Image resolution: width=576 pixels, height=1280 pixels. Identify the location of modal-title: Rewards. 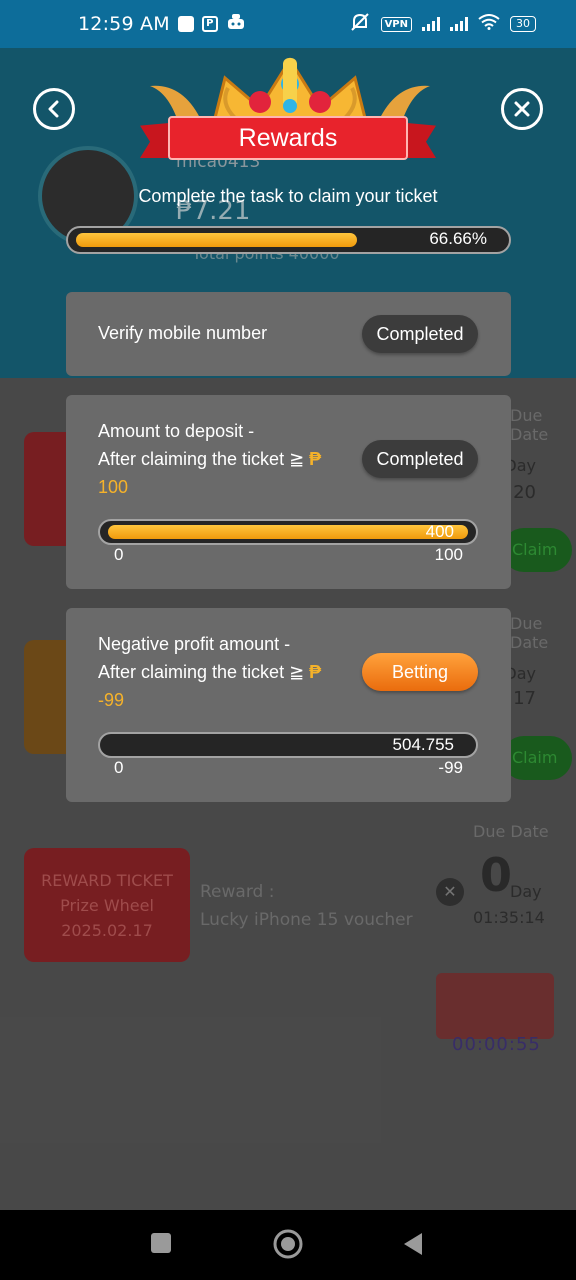
(288, 138).